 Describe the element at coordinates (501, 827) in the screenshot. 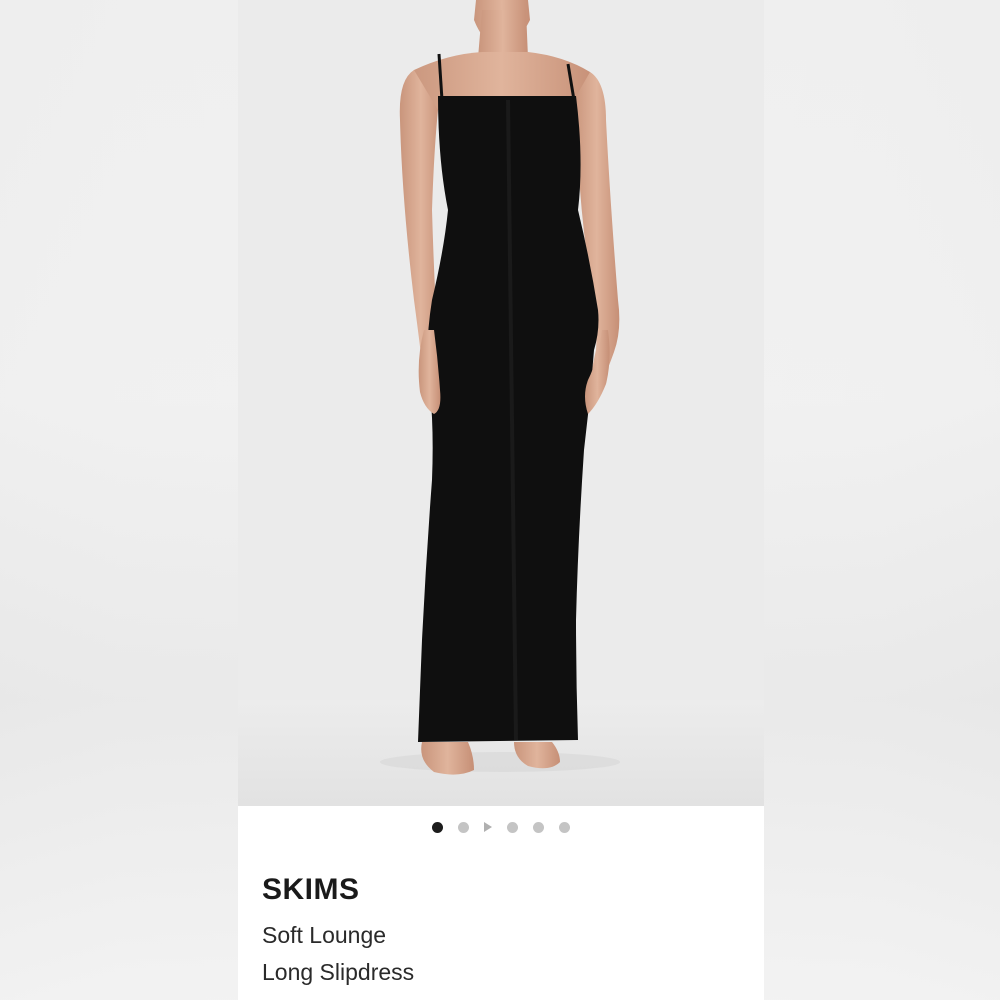

I see `carousel-indicators` at that location.